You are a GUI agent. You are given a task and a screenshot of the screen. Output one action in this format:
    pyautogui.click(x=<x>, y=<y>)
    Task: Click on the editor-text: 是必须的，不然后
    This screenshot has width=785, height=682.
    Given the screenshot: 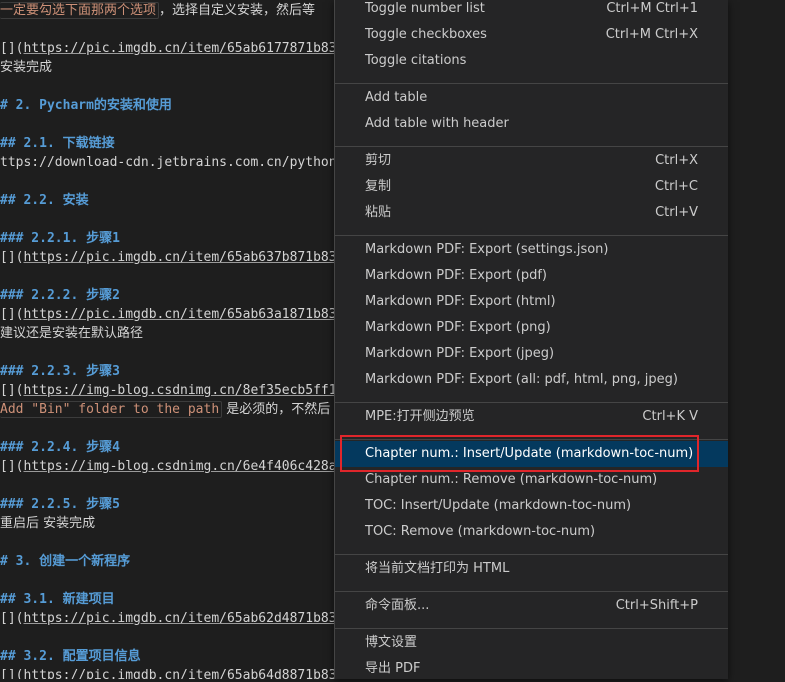 What is the action you would take?
    pyautogui.click(x=276, y=409)
    